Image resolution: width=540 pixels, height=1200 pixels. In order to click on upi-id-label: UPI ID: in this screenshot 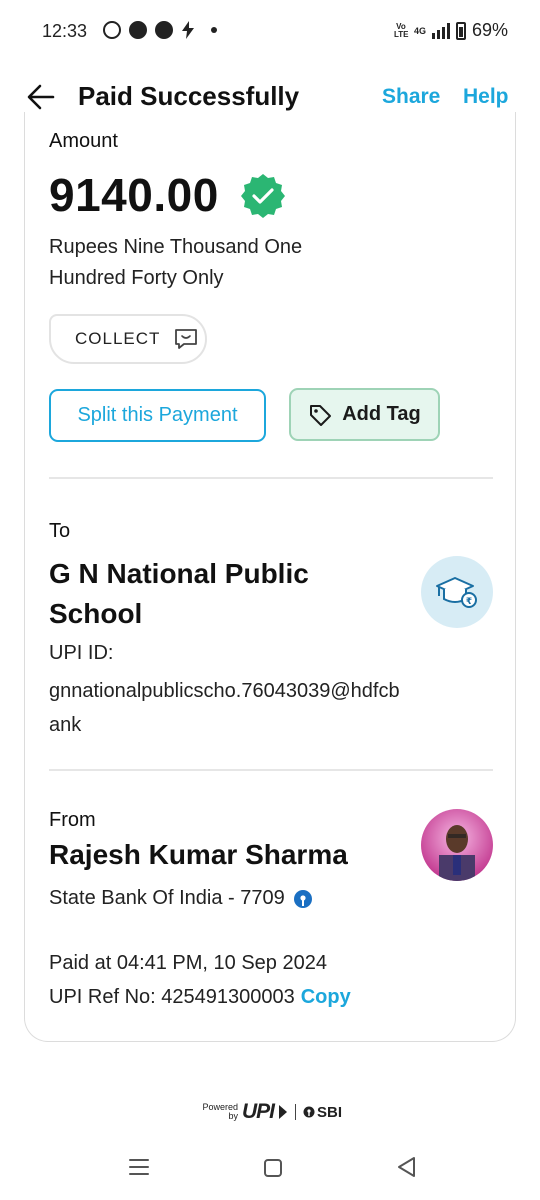, I will do `click(81, 653)`.